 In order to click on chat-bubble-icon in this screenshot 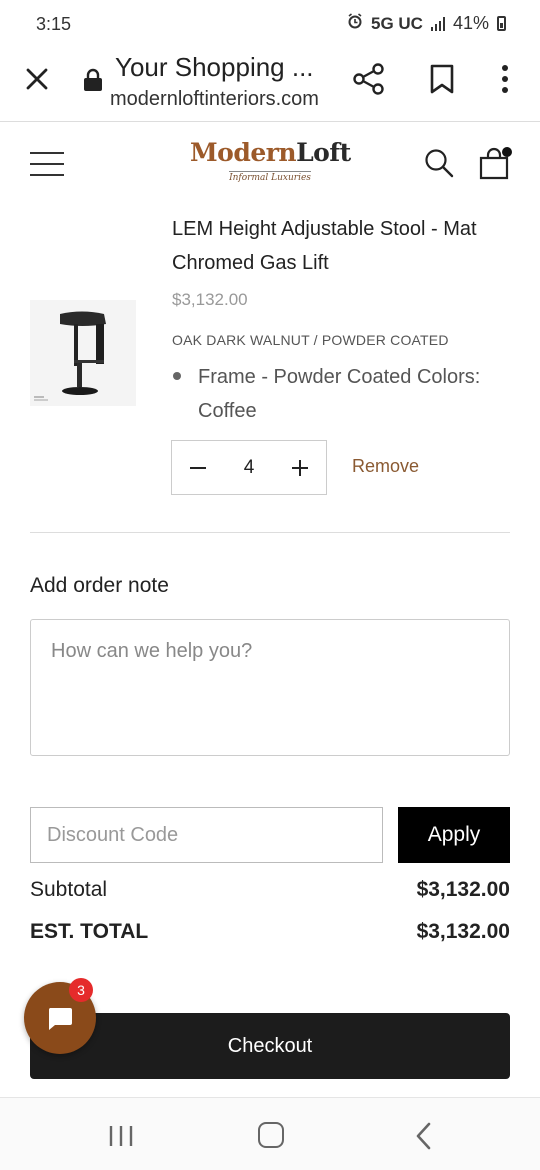, I will do `click(60, 1019)`.